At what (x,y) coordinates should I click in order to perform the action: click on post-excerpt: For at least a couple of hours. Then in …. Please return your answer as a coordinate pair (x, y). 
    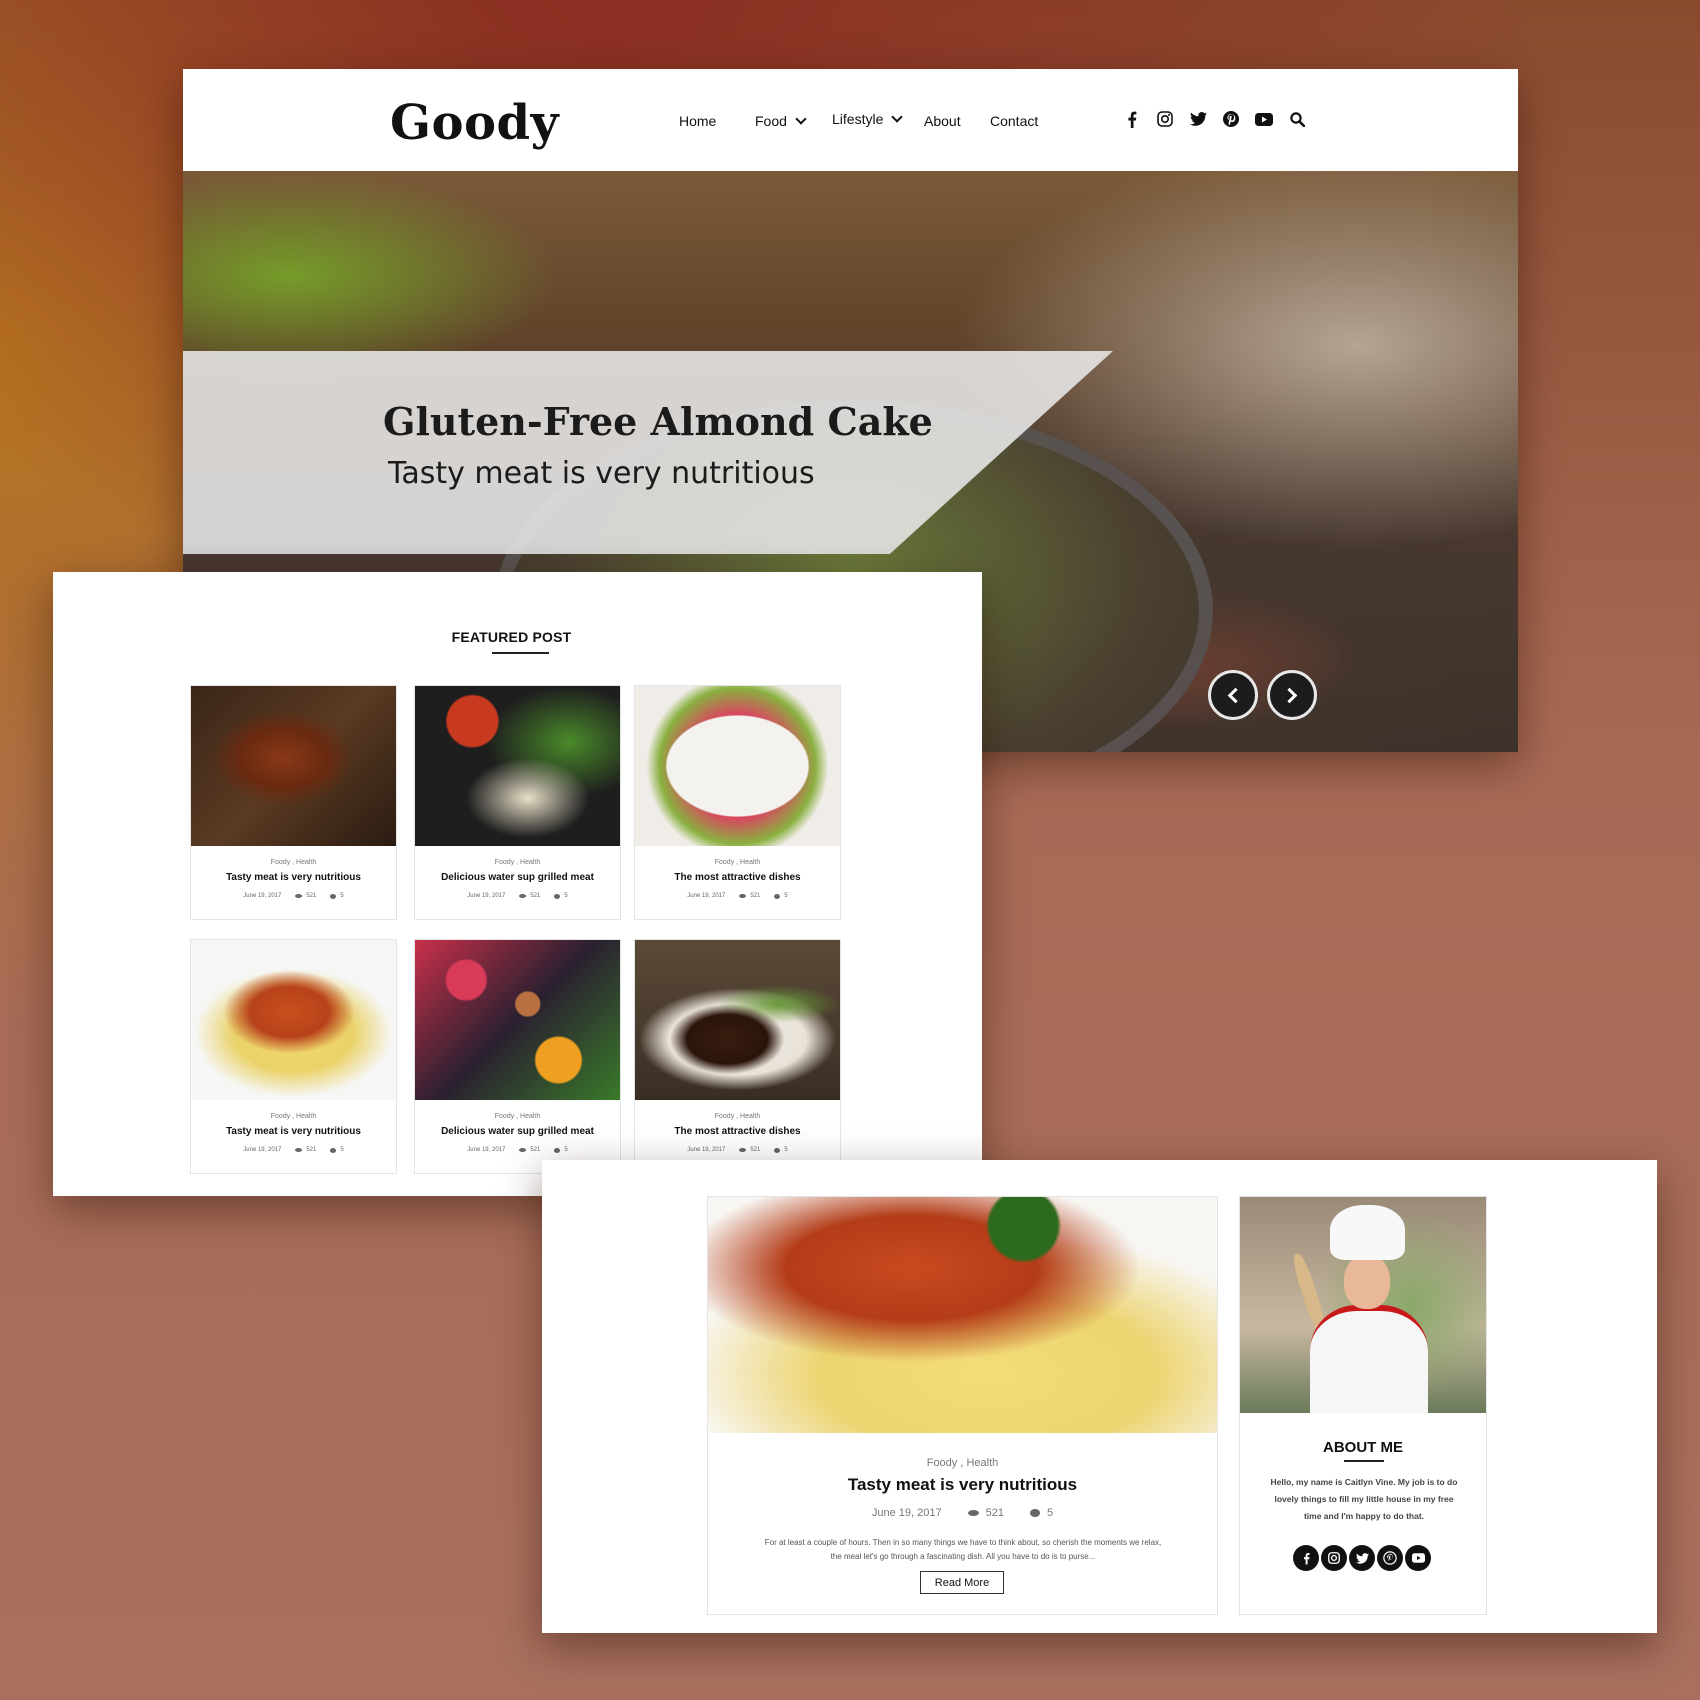
    Looking at the image, I should click on (963, 1549).